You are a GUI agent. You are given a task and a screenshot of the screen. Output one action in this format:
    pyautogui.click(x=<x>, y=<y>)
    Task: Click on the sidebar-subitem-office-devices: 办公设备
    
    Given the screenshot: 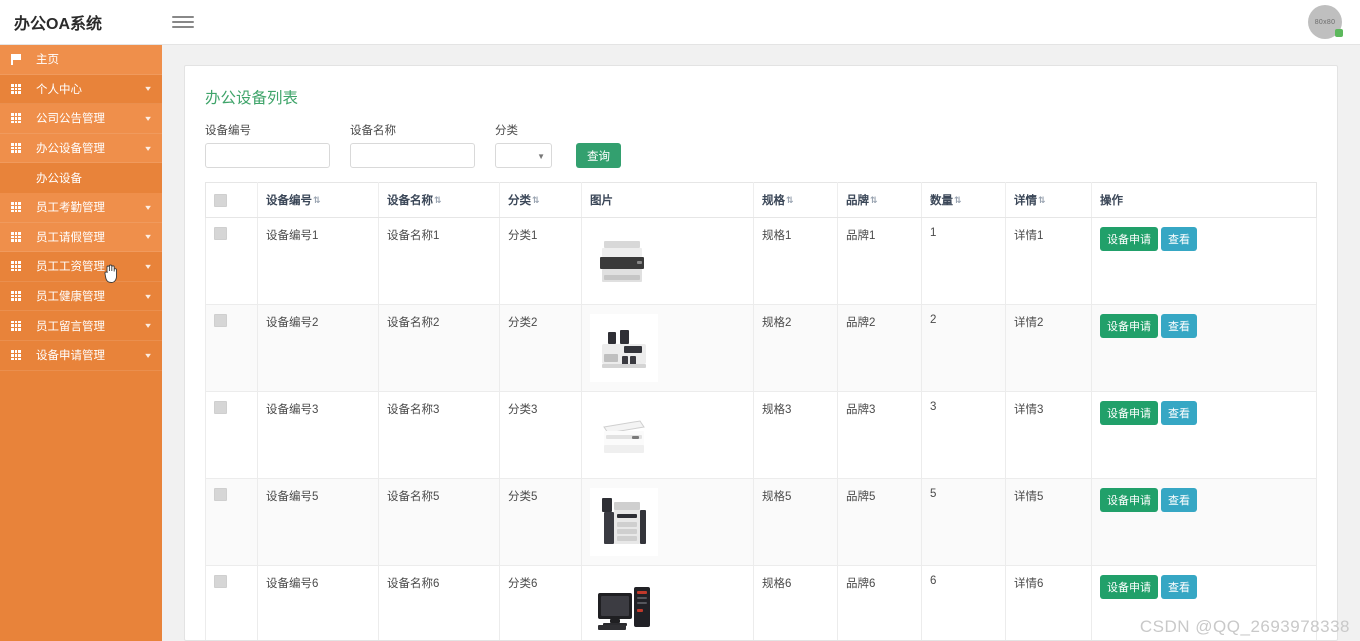 What is the action you would take?
    pyautogui.click(x=81, y=178)
    